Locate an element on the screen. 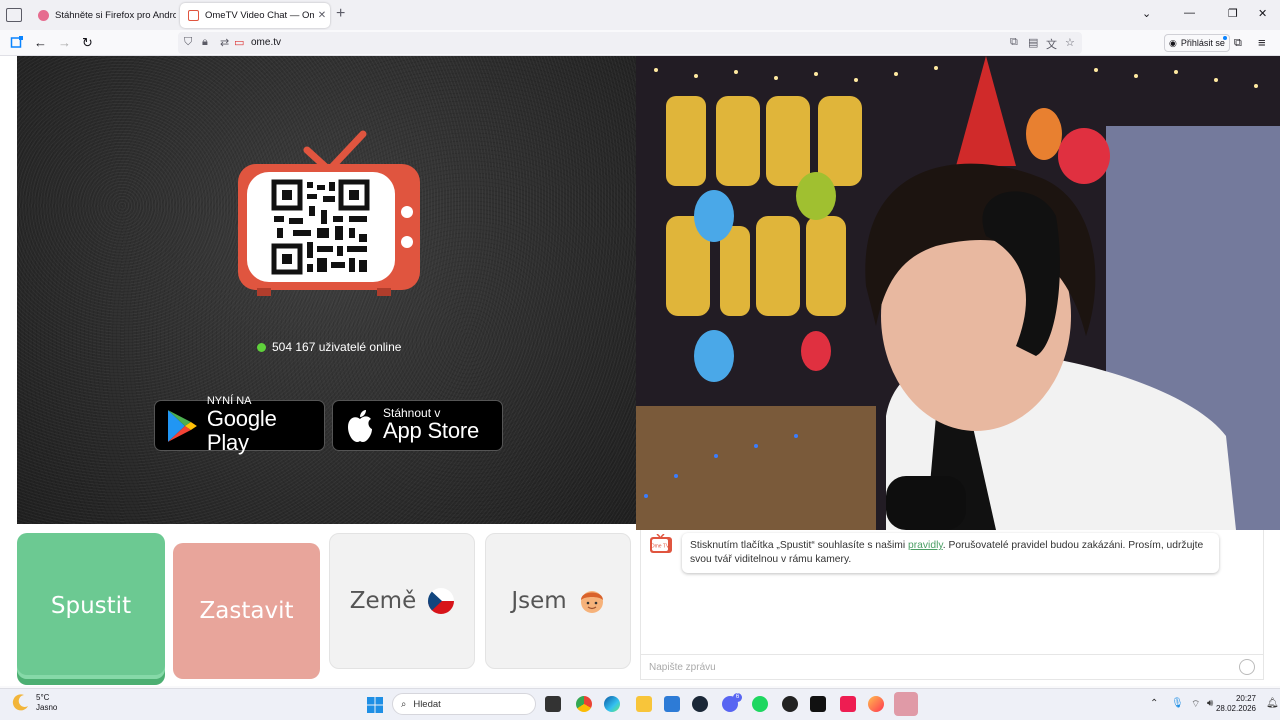 The image size is (1280, 720). tab-close-icon: ✕ is located at coordinates (322, 15).